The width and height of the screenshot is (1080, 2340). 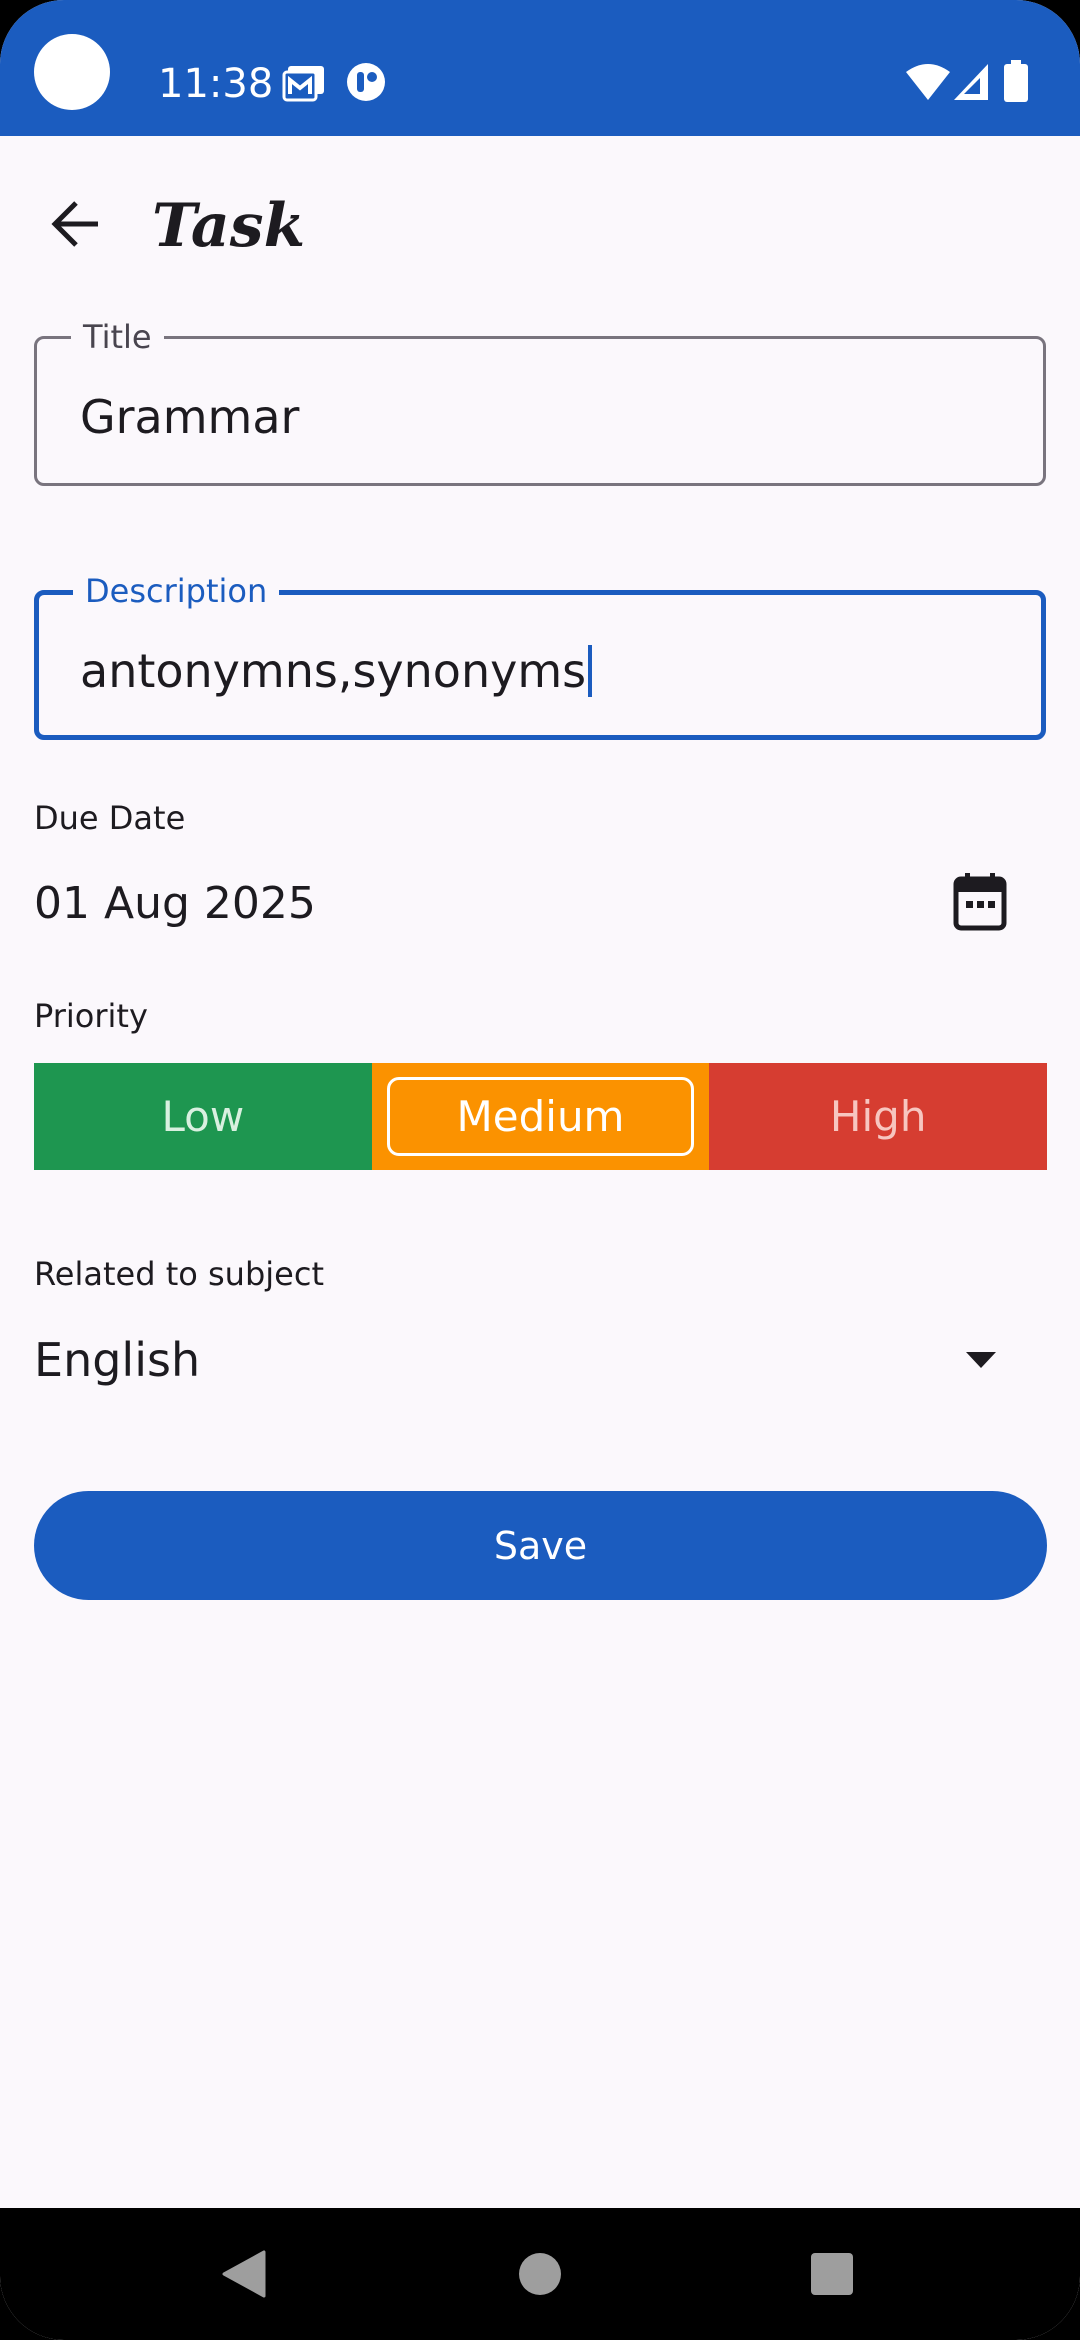 I want to click on priority-selector: Low Medium High, so click(x=541, y=1116).